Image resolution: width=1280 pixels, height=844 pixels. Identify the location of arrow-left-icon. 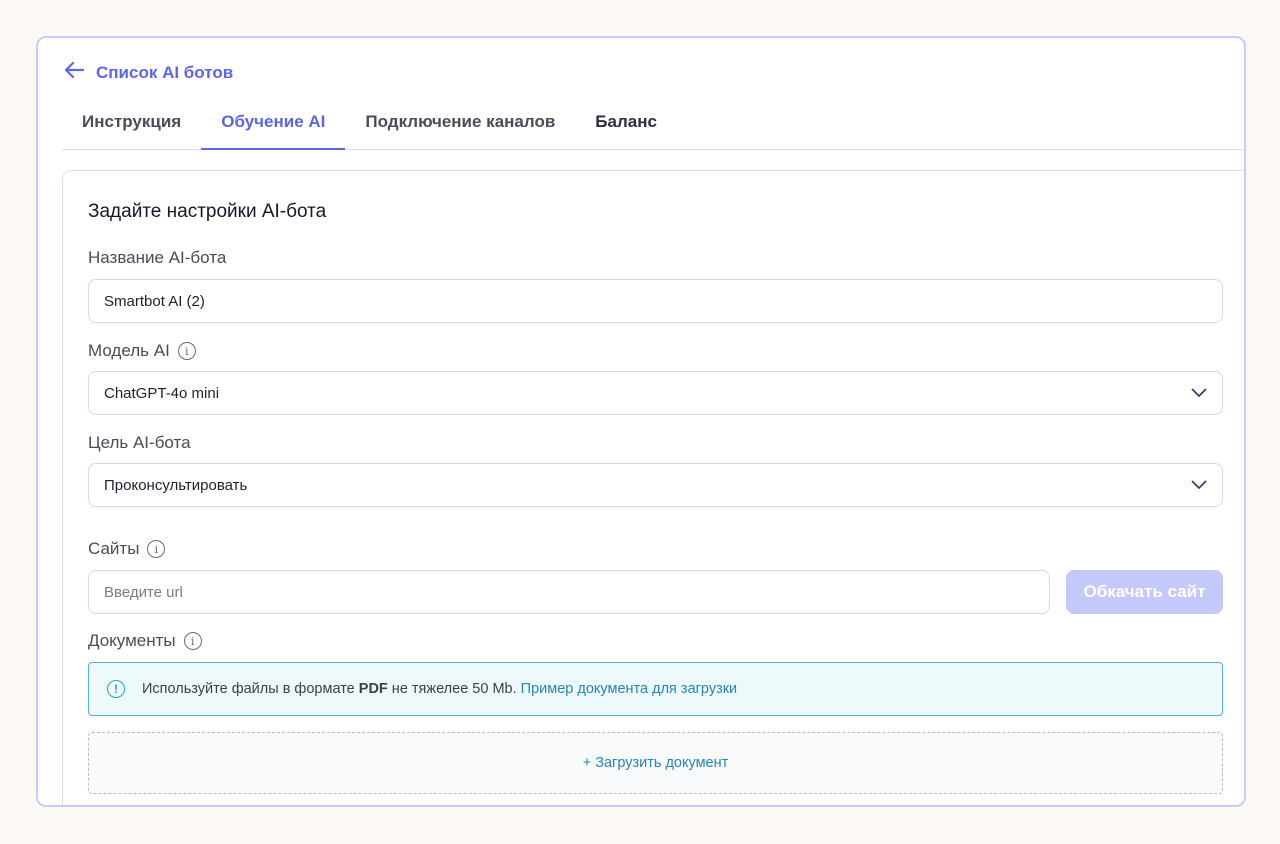
(74, 72).